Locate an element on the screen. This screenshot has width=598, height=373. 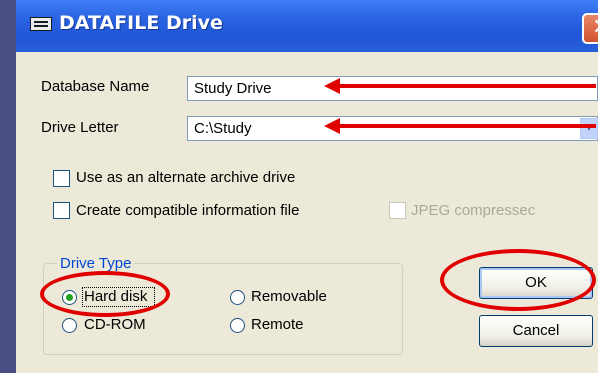
drive-letter-label: Drive Letter is located at coordinates (80, 127).